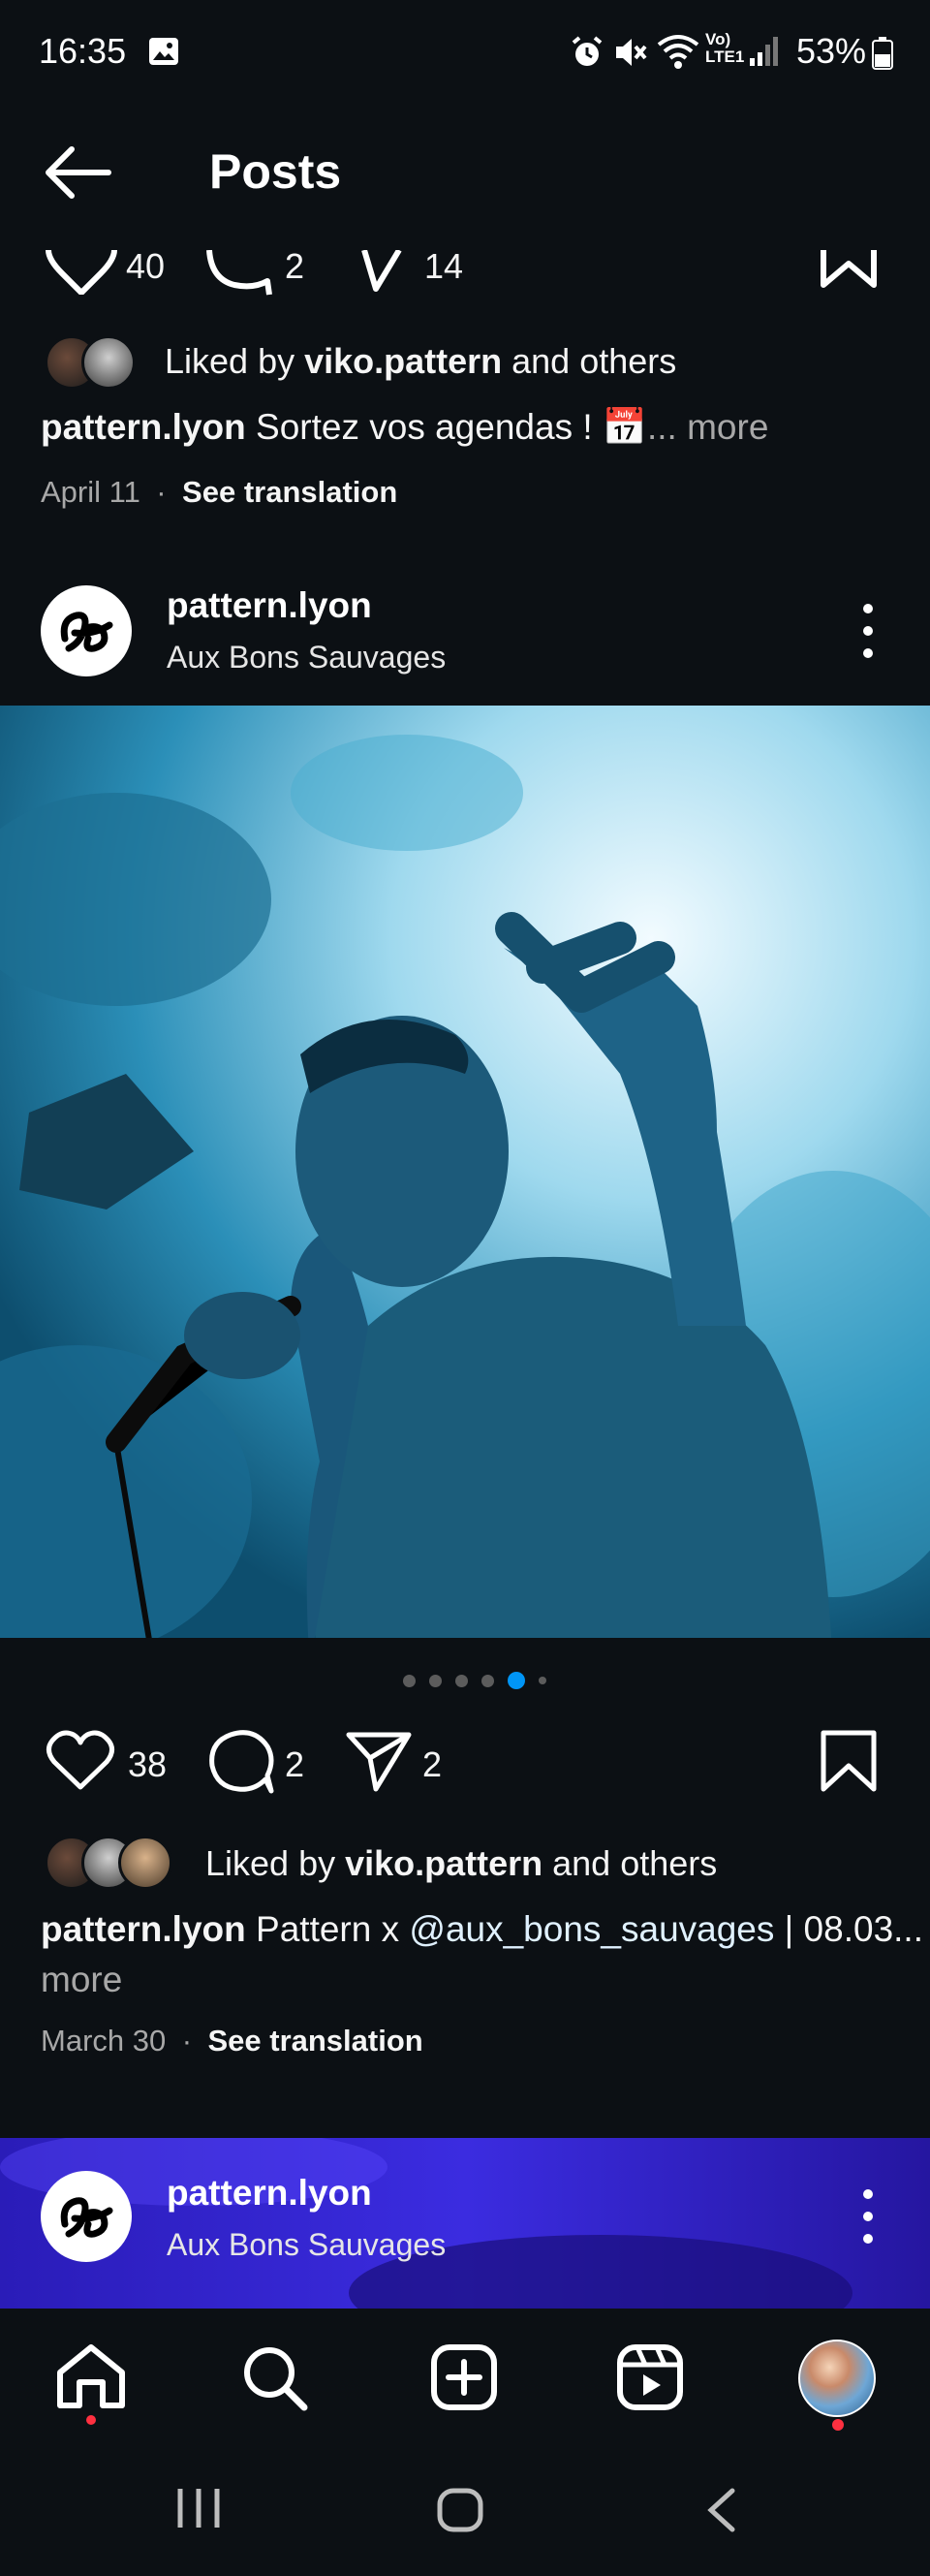 The image size is (930, 2576). I want to click on create-icon, so click(464, 2377).